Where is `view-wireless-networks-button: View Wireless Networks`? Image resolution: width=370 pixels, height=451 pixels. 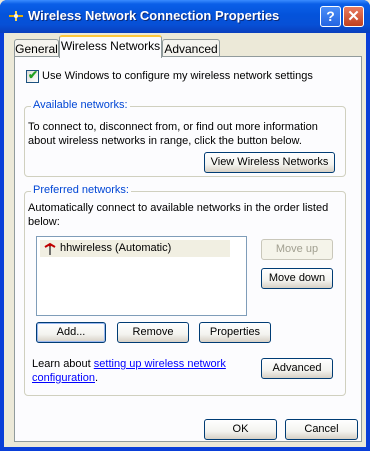
view-wireless-networks-button: View Wireless Networks is located at coordinates (269, 162).